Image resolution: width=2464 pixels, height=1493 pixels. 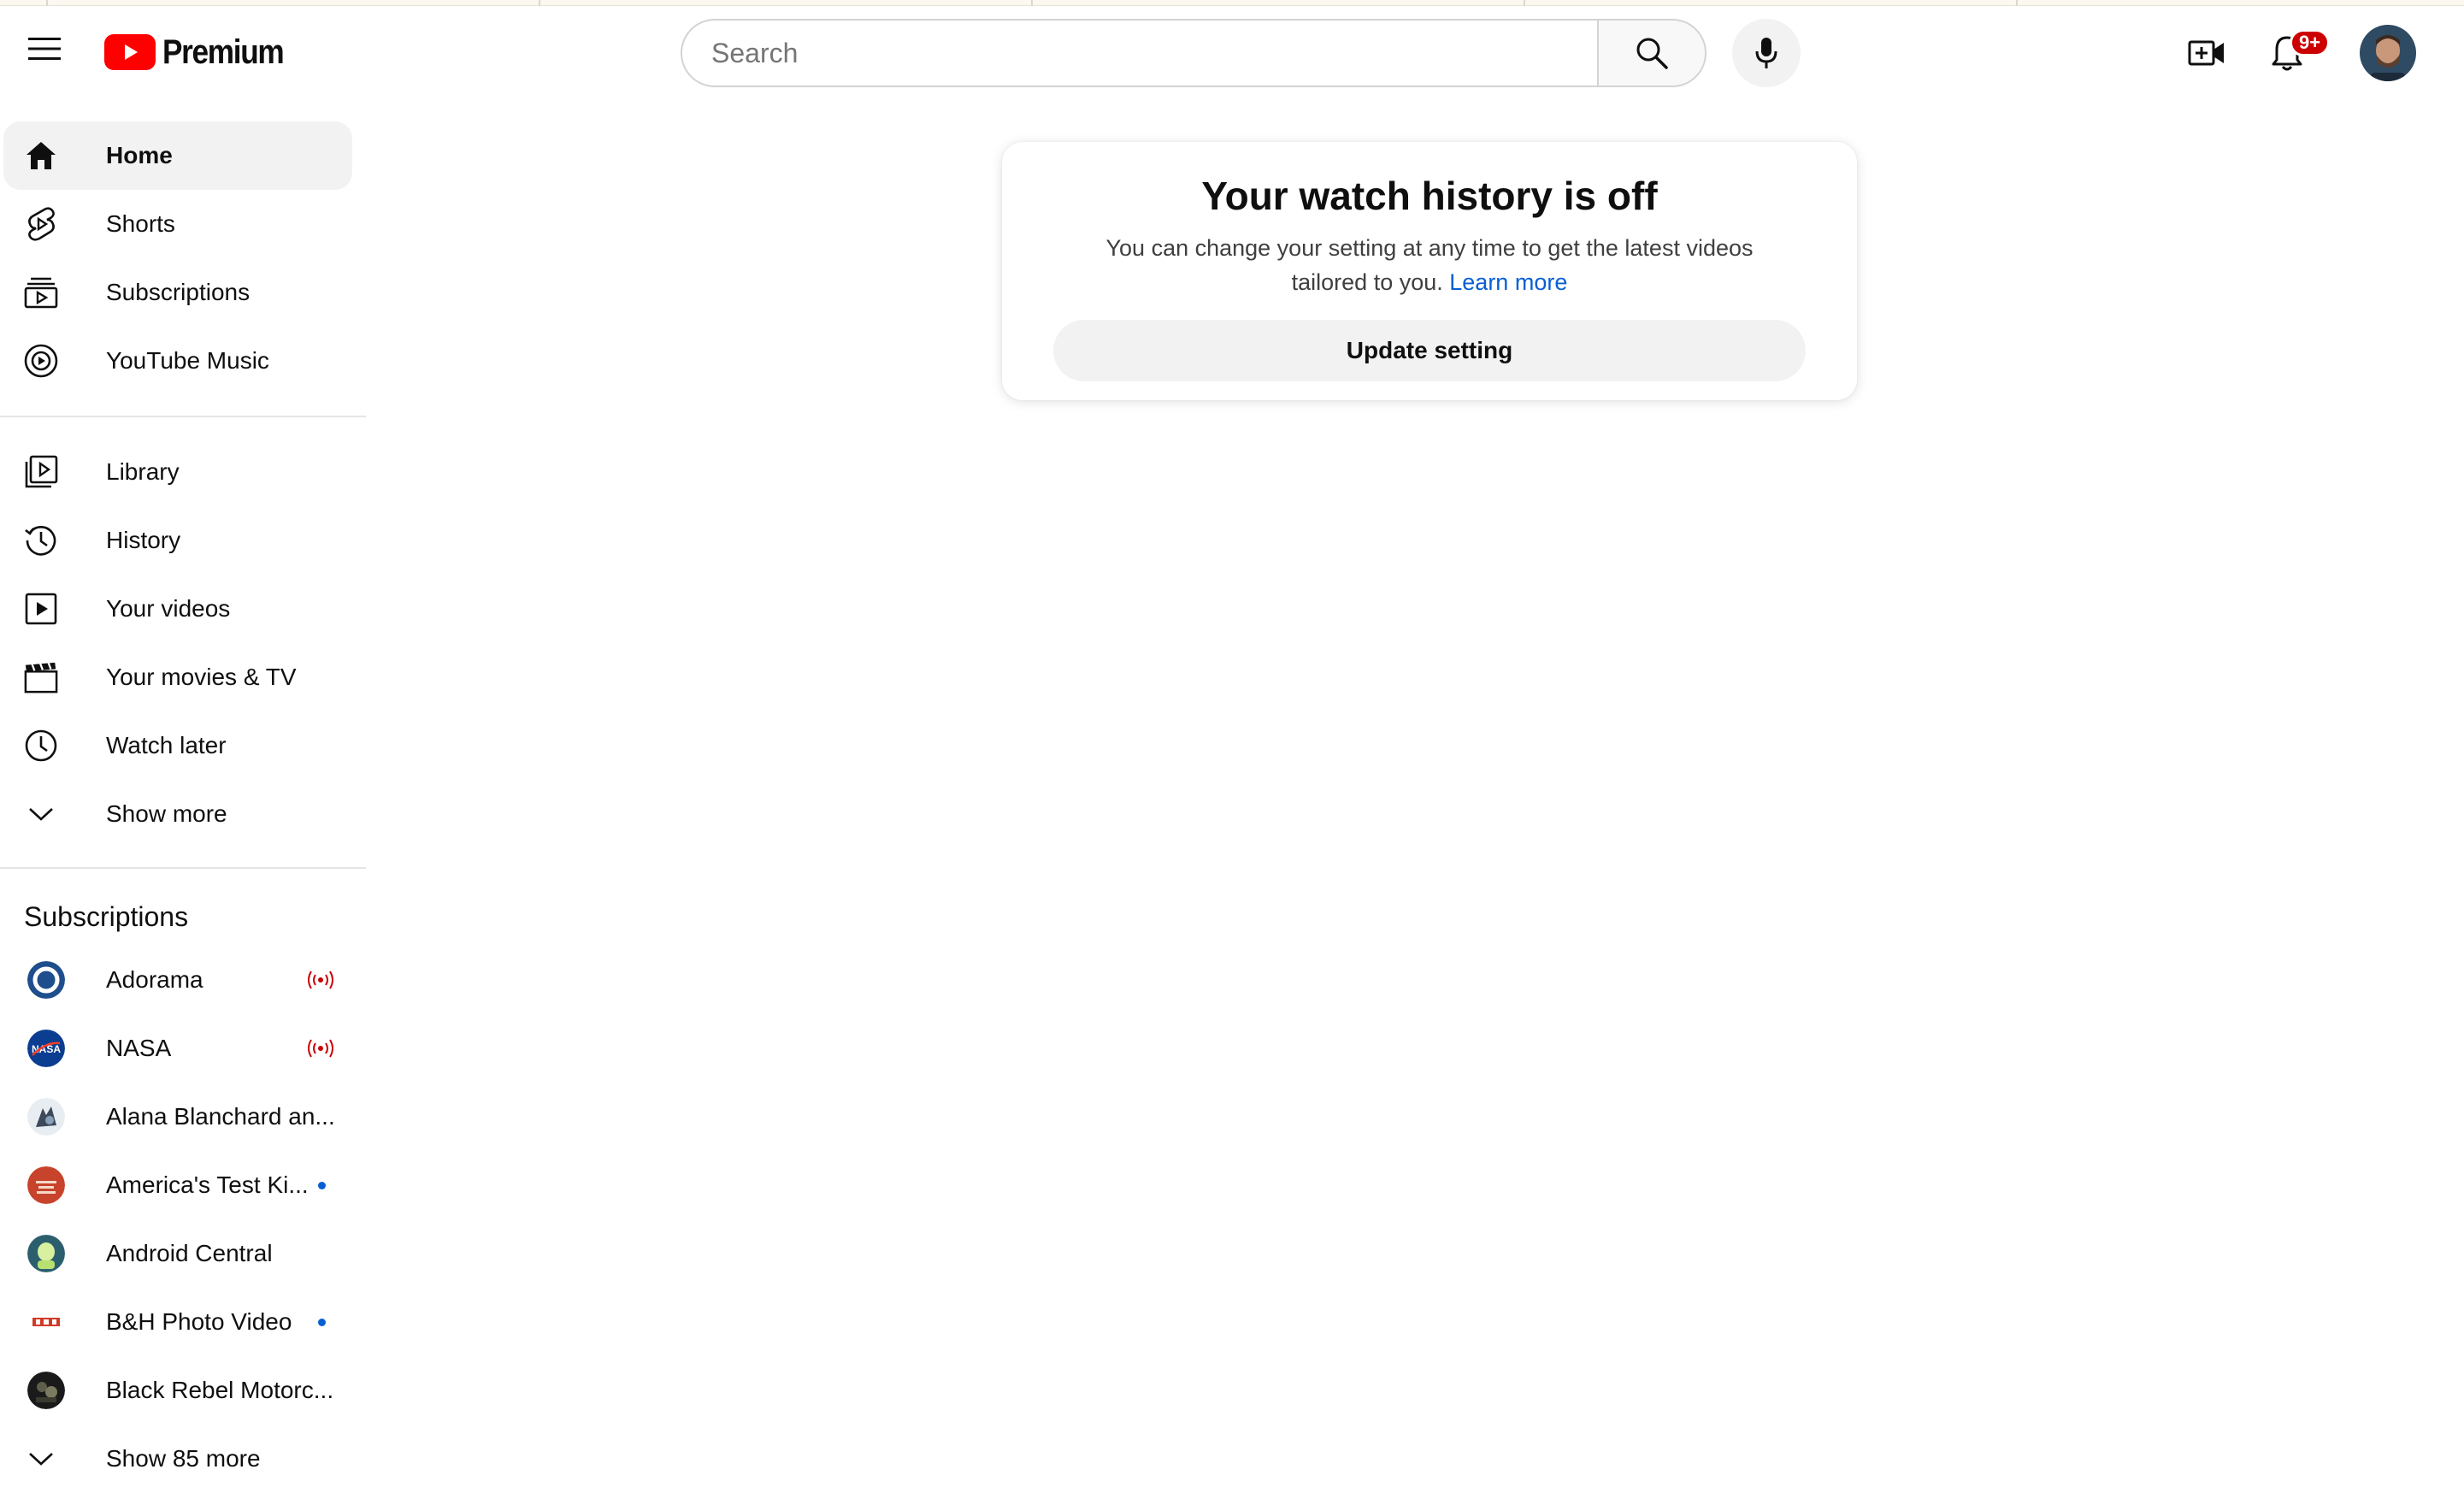 What do you see at coordinates (187, 360) in the screenshot?
I see `sidebar-item-label: YouTube Music` at bounding box center [187, 360].